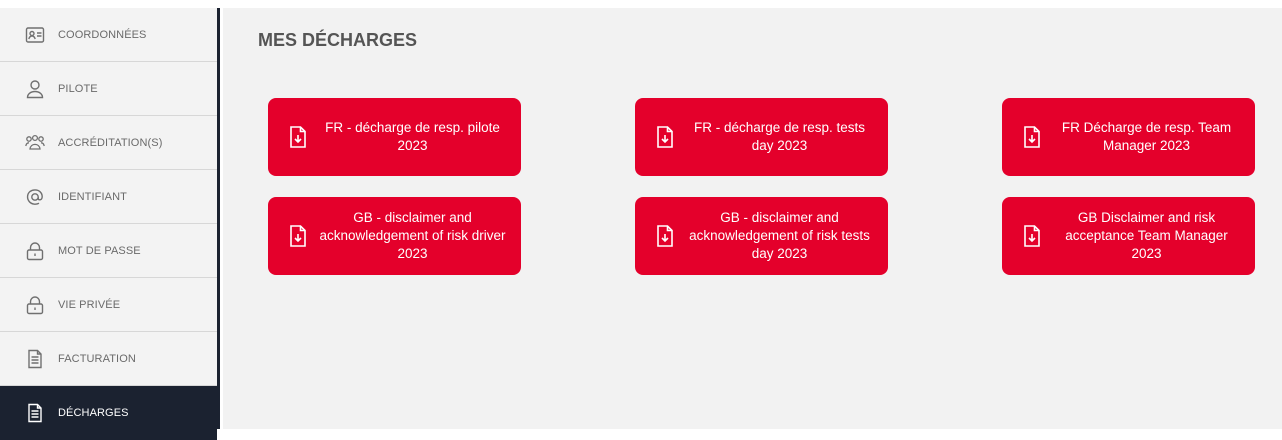 The width and height of the screenshot is (1282, 440). I want to click on document-download-button: FR - décharge de resp. tests day 2023, so click(761, 137).